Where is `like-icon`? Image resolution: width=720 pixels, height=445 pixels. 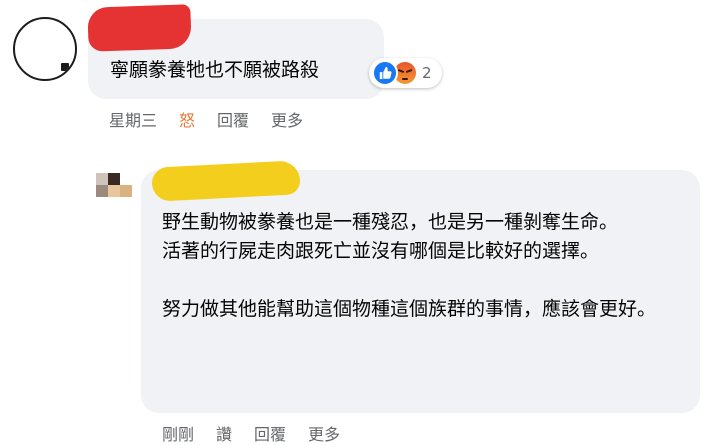
like-icon is located at coordinates (385, 73).